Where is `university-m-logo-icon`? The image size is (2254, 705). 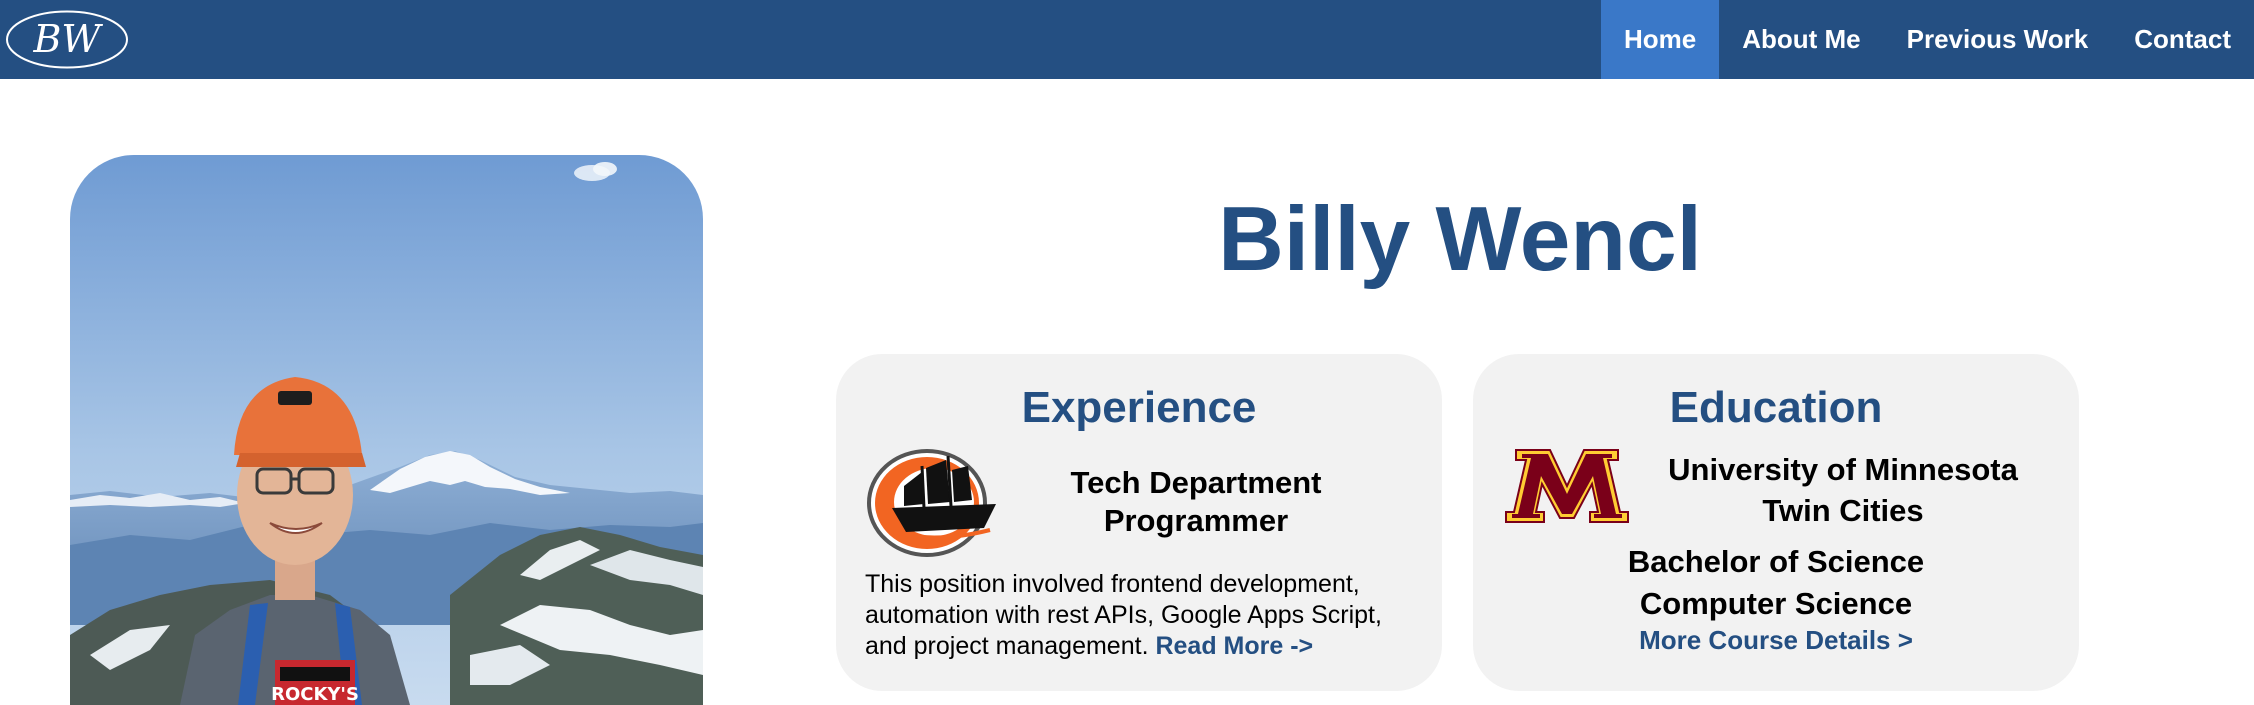 university-m-logo-icon is located at coordinates (1567, 486).